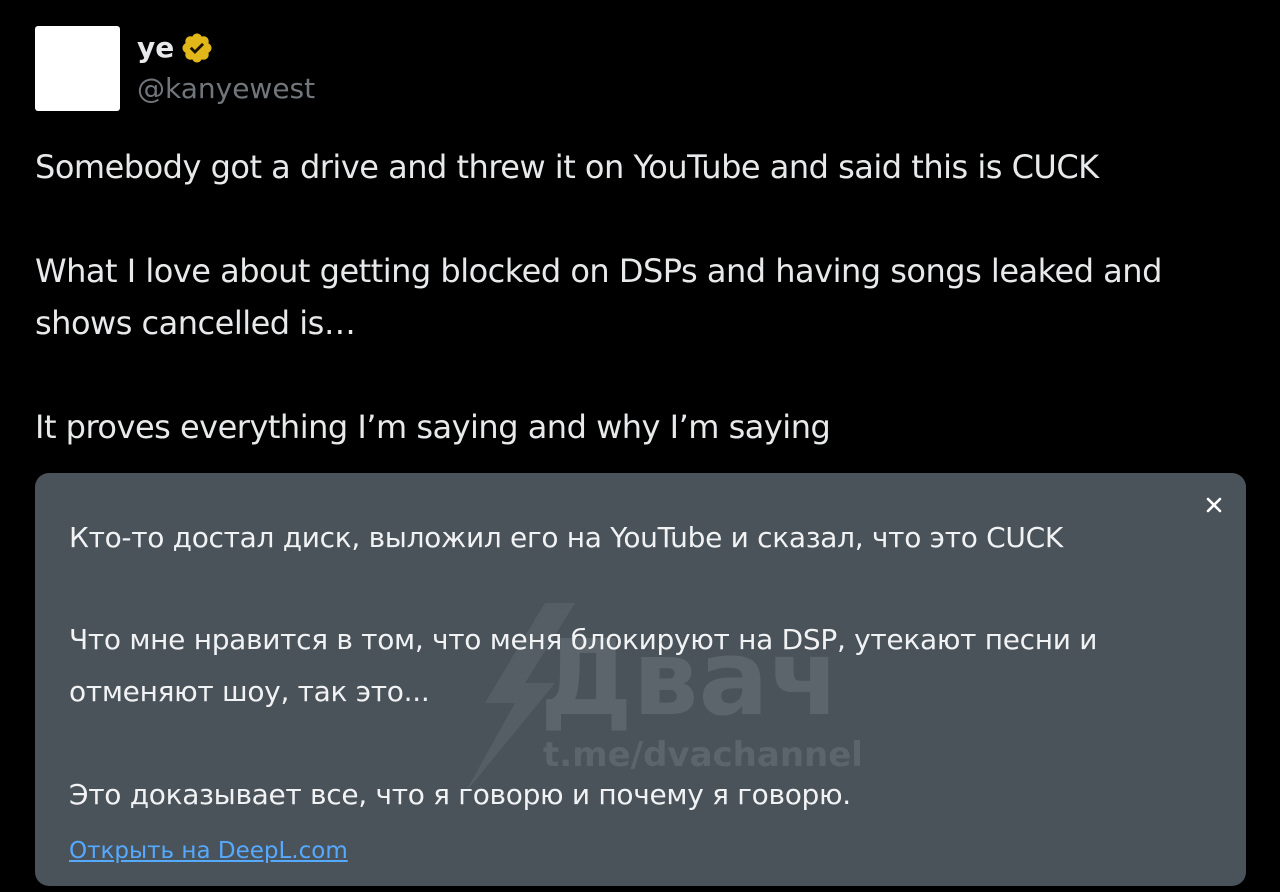 The width and height of the screenshot is (1280, 892). I want to click on close-icon, so click(1214, 505).